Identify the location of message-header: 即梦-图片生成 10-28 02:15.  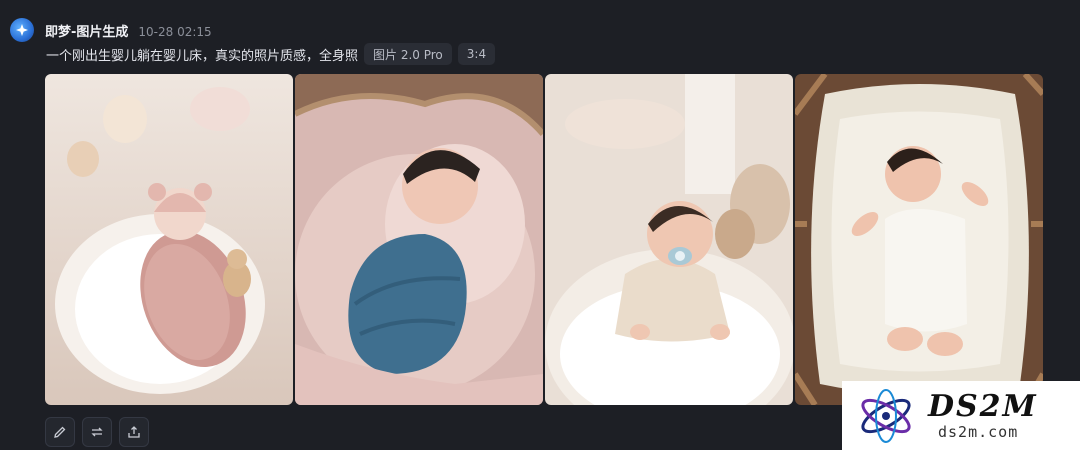
(111, 30).